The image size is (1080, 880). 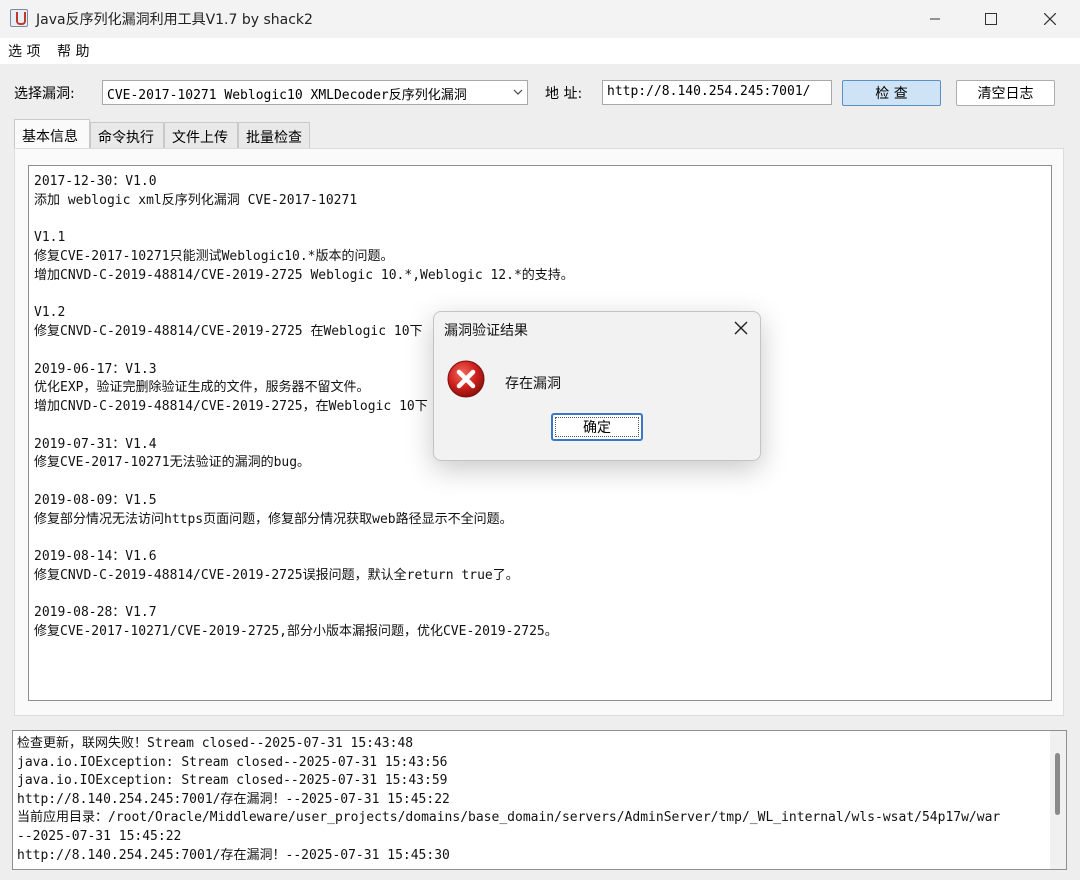 What do you see at coordinates (196, 200) in the screenshot?
I see `info-line: 添加 weblogic xml反序列化漏洞 CVE-2017-10271` at bounding box center [196, 200].